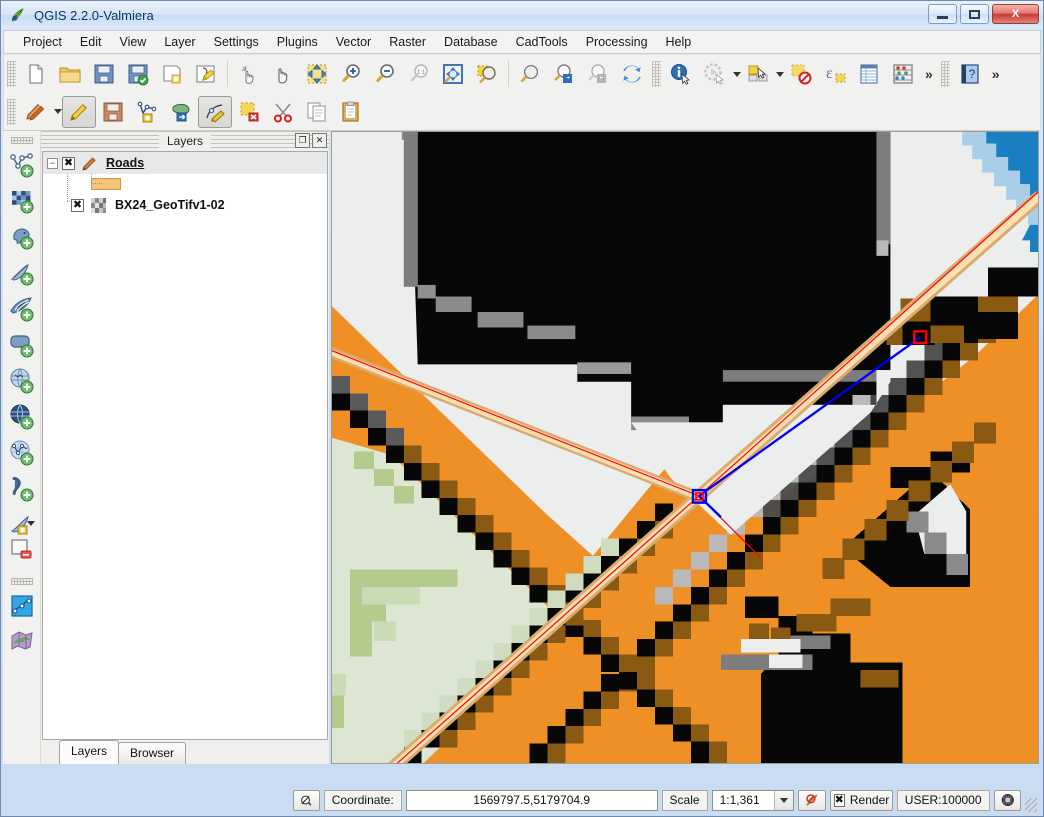 This screenshot has width=1044, height=817. What do you see at coordinates (598, 74) in the screenshot?
I see `zoom-next-button` at bounding box center [598, 74].